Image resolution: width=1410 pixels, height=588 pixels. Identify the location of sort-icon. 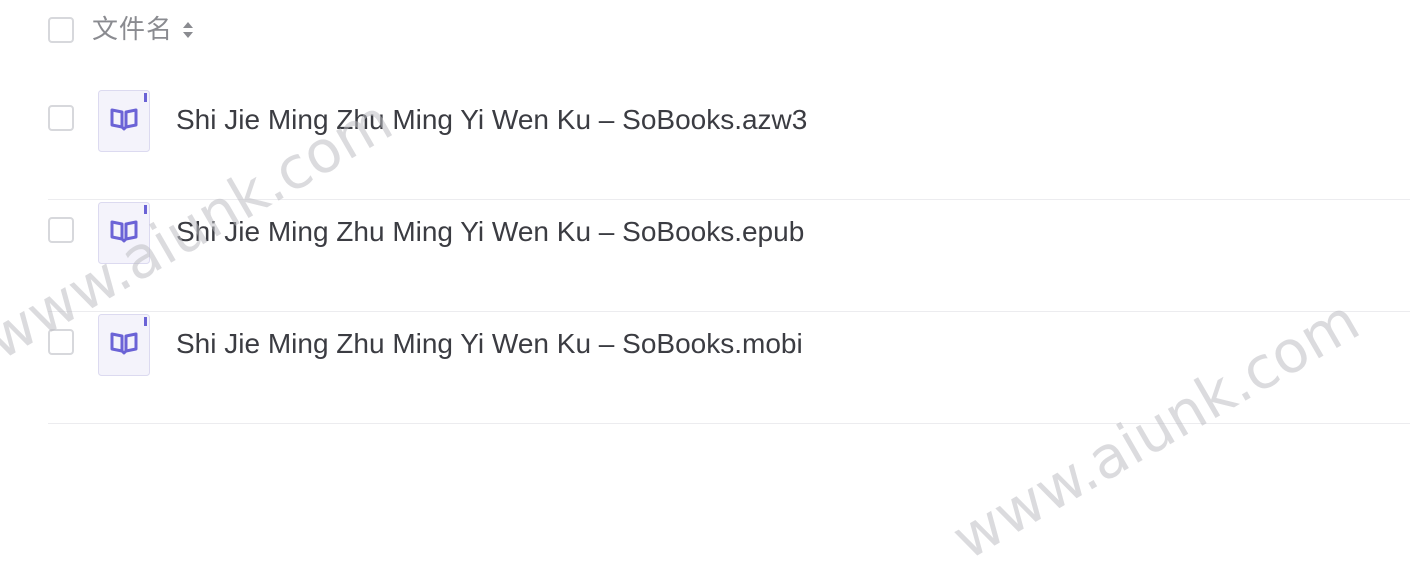
(188, 30).